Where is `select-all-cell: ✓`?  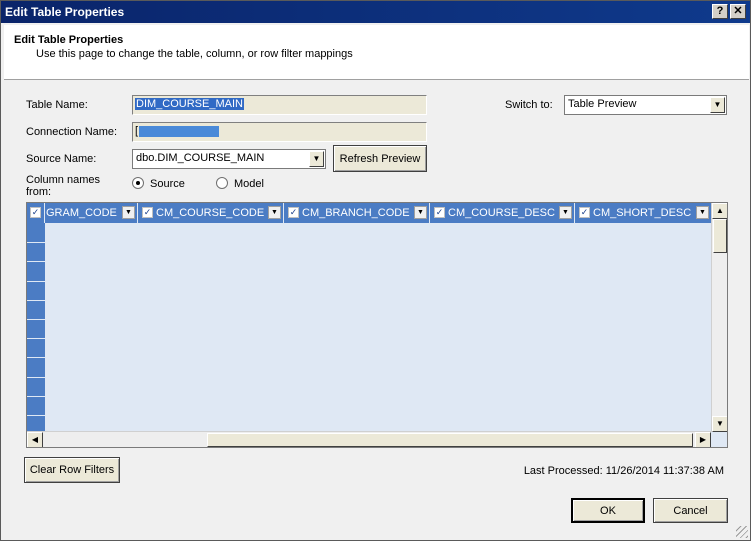 select-all-cell: ✓ is located at coordinates (36, 213).